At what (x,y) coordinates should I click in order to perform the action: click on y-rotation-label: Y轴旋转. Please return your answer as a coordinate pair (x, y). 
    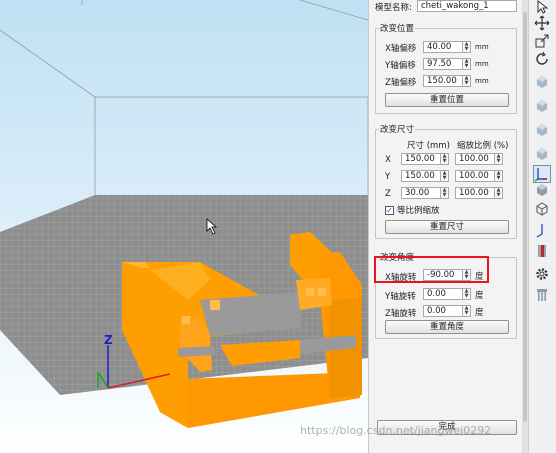
    Looking at the image, I should click on (400, 297).